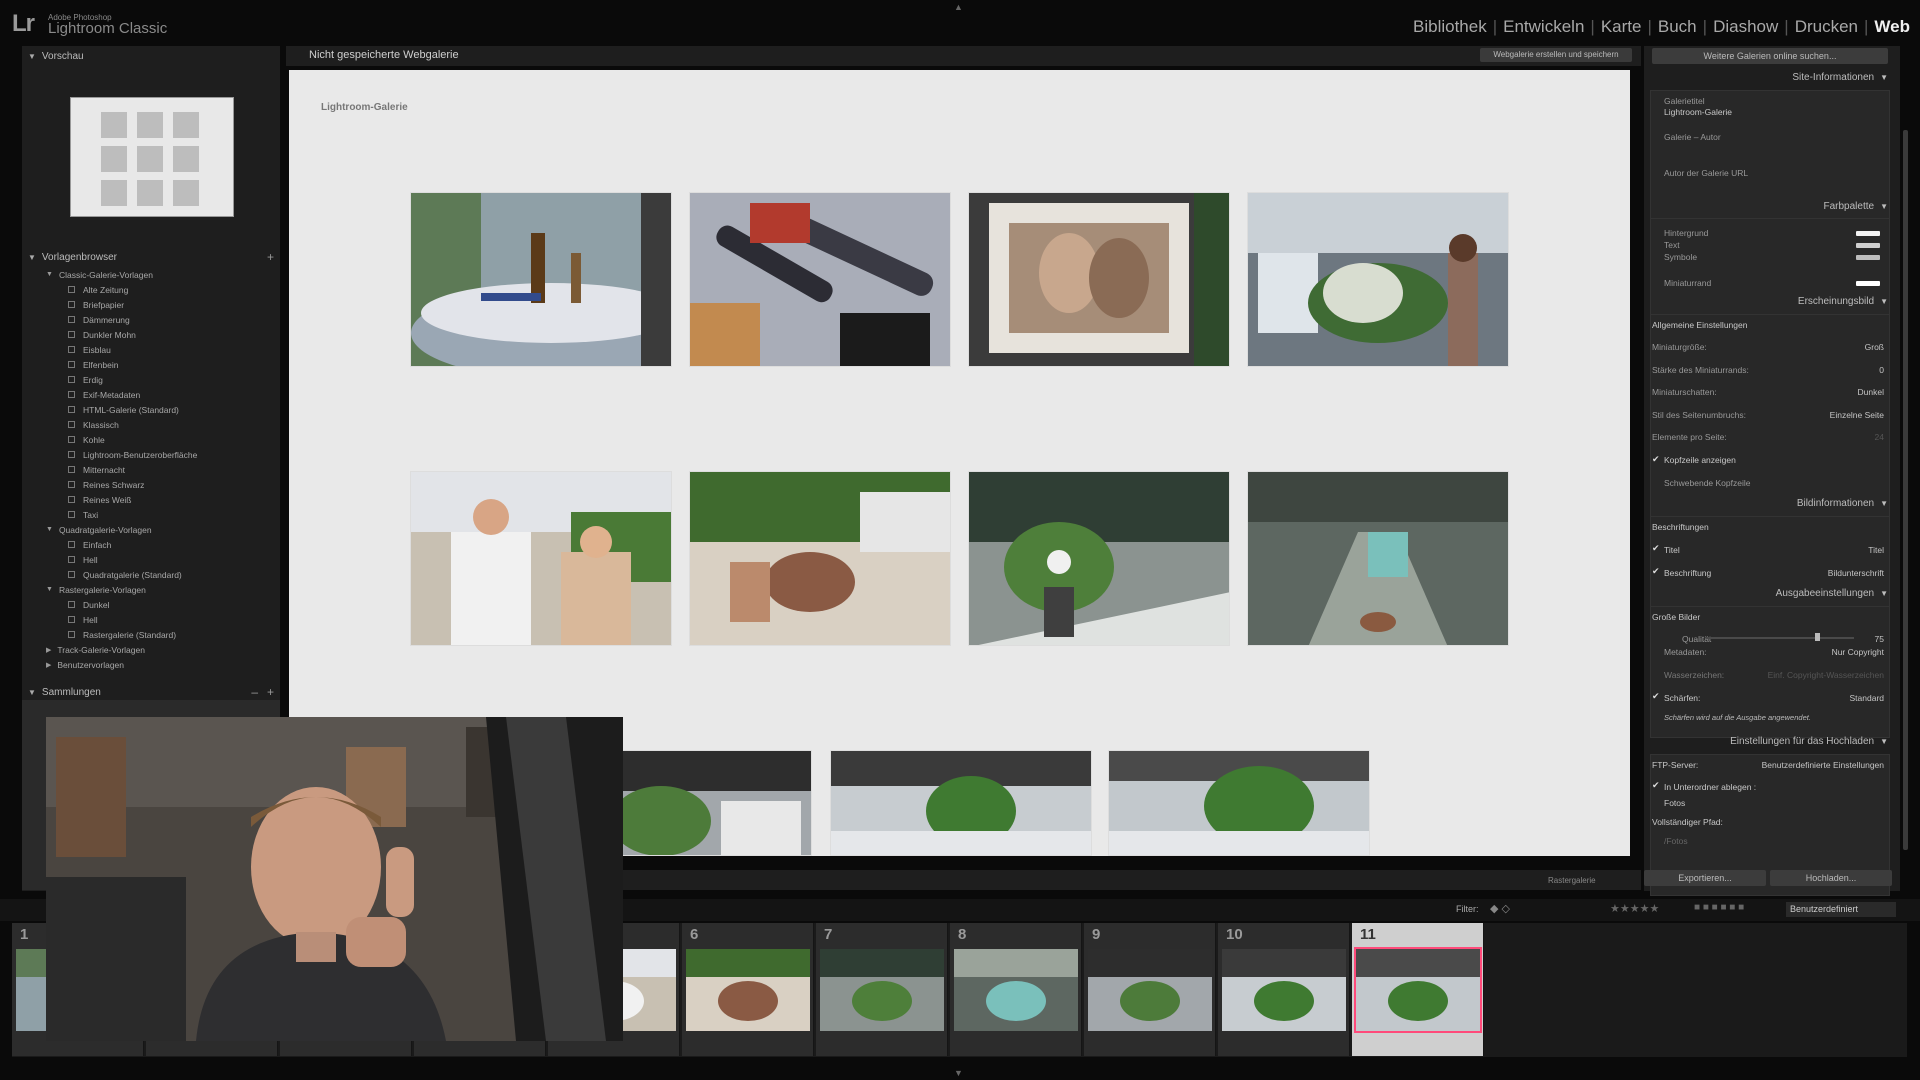 The image size is (1920, 1080). What do you see at coordinates (1826, 27) in the screenshot?
I see `module-drucken: Drucken` at bounding box center [1826, 27].